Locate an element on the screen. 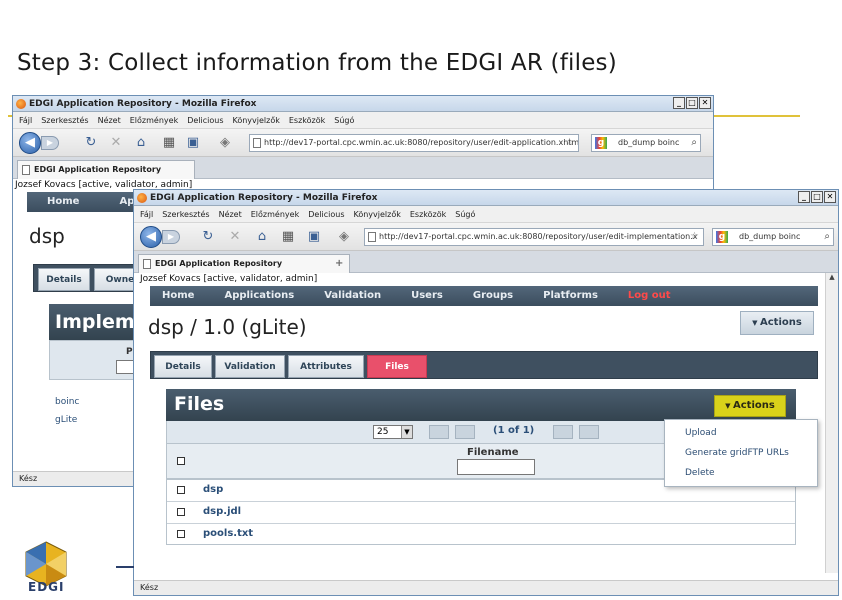 This screenshot has height=600, width=842. table-row: dsp.jdl is located at coordinates (481, 513).